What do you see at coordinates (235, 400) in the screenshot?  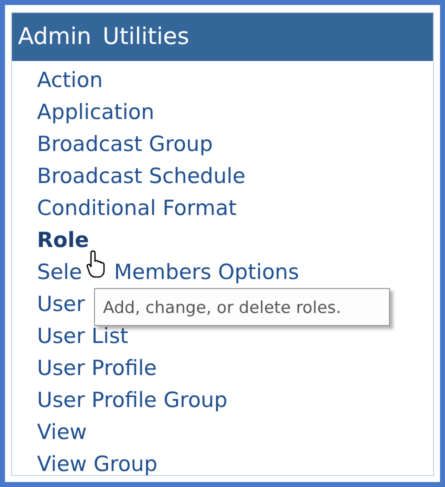 I see `menu-link: User Profile Group` at bounding box center [235, 400].